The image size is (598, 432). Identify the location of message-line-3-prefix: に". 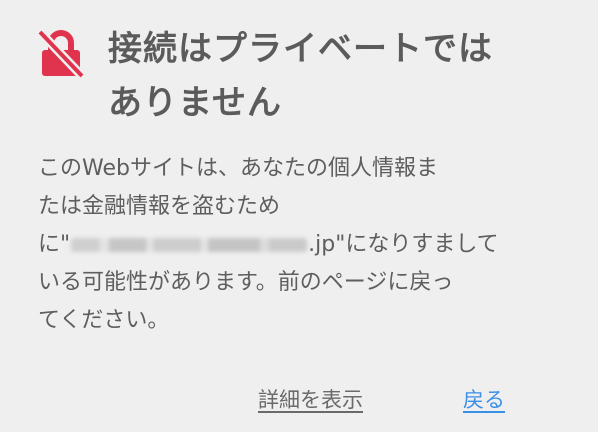
(54, 244).